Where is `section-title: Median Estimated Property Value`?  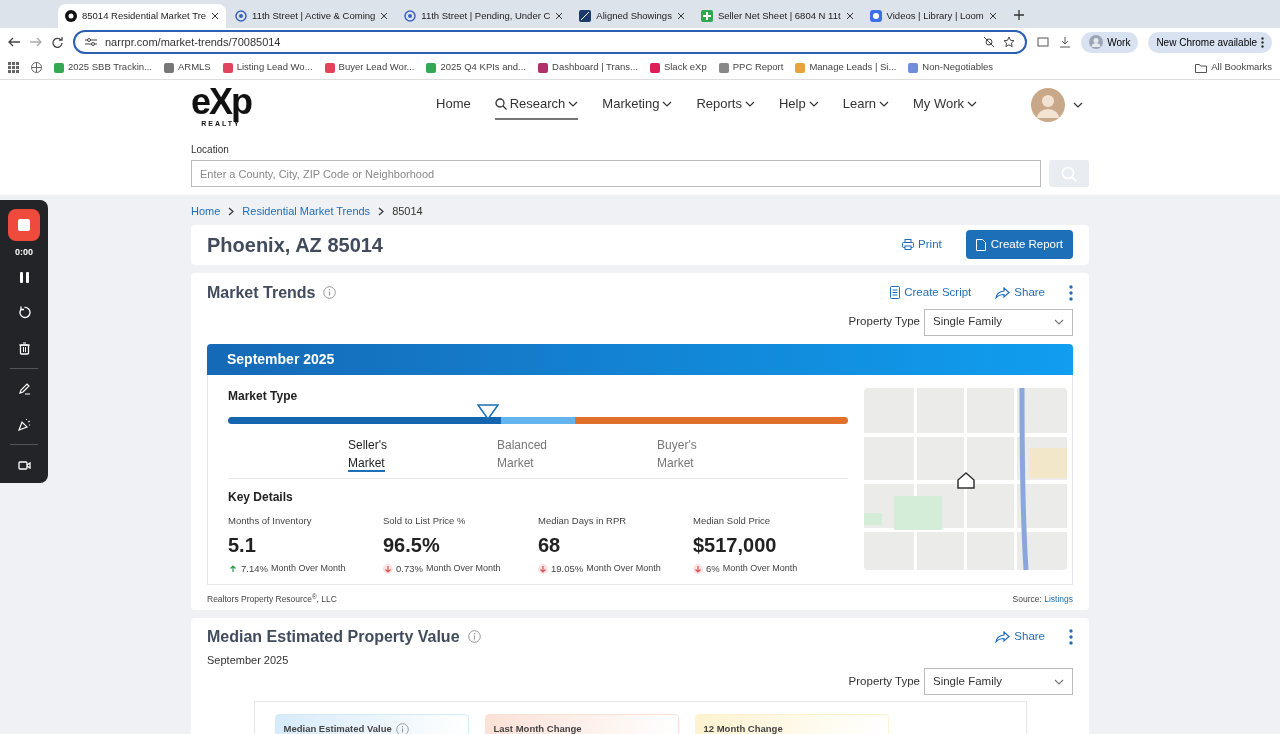
section-title: Median Estimated Property Value is located at coordinates (333, 636).